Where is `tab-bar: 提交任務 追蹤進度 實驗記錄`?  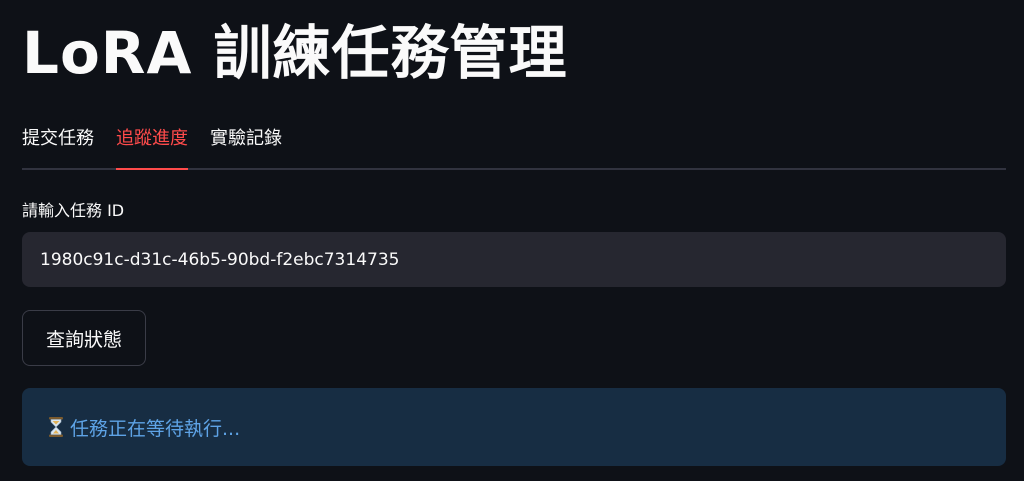 tab-bar: 提交任務 追蹤進度 實驗記錄 is located at coordinates (514, 145).